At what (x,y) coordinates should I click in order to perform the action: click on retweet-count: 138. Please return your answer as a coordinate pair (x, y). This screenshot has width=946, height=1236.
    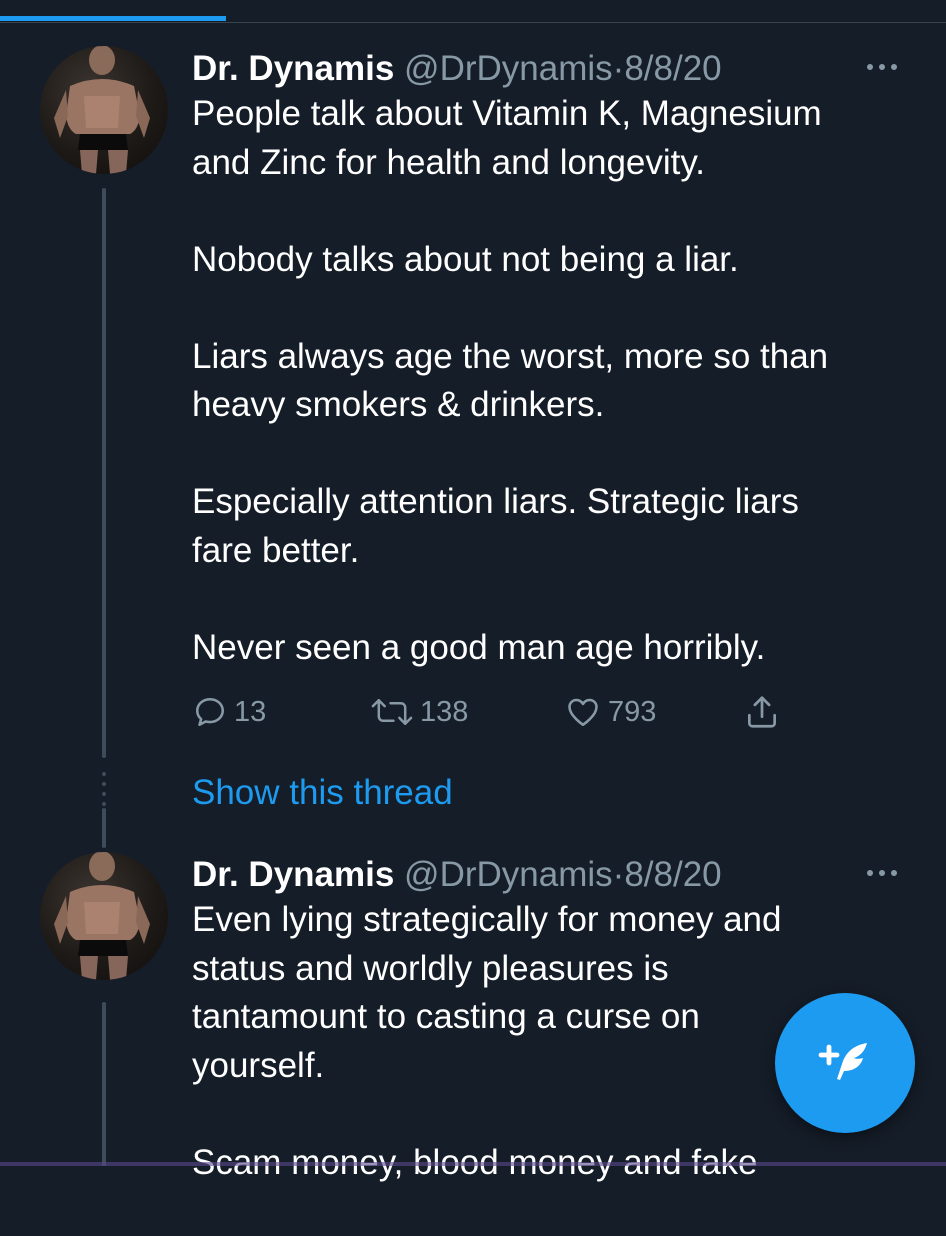
    Looking at the image, I should click on (444, 711).